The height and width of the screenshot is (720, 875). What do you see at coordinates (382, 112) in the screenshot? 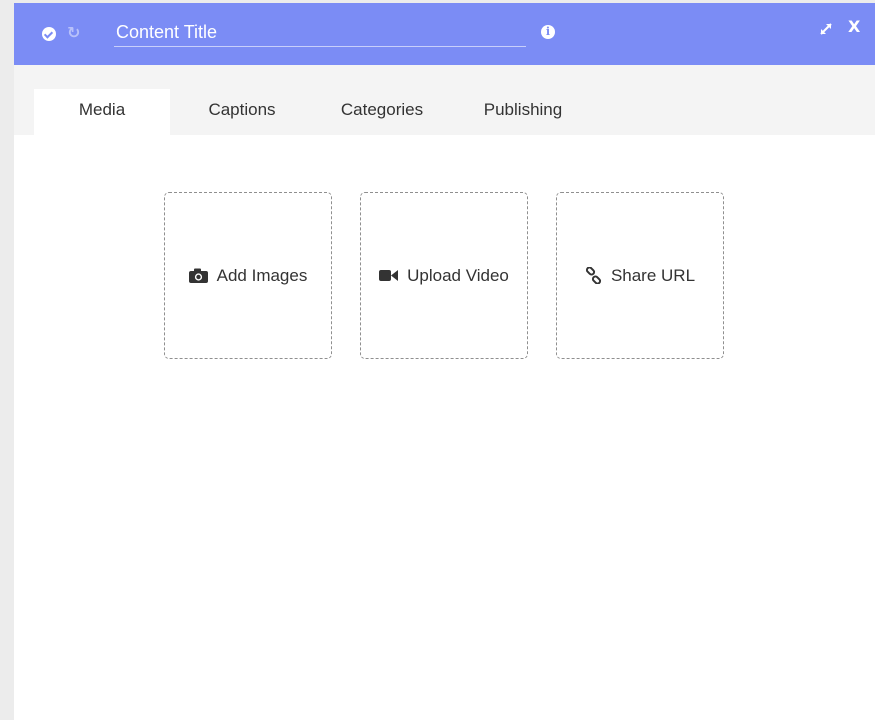
I see `tab-categories: Categories` at bounding box center [382, 112].